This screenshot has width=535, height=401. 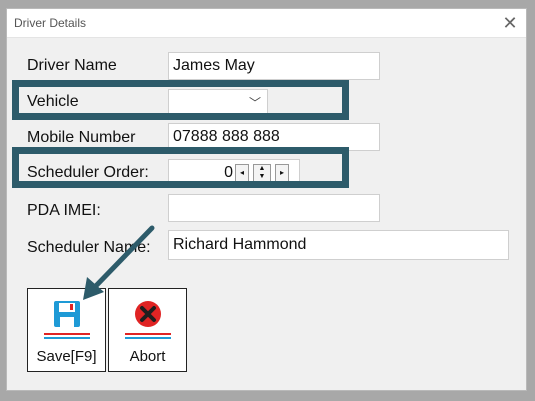 I want to click on close-icon: ✕, so click(x=510, y=23).